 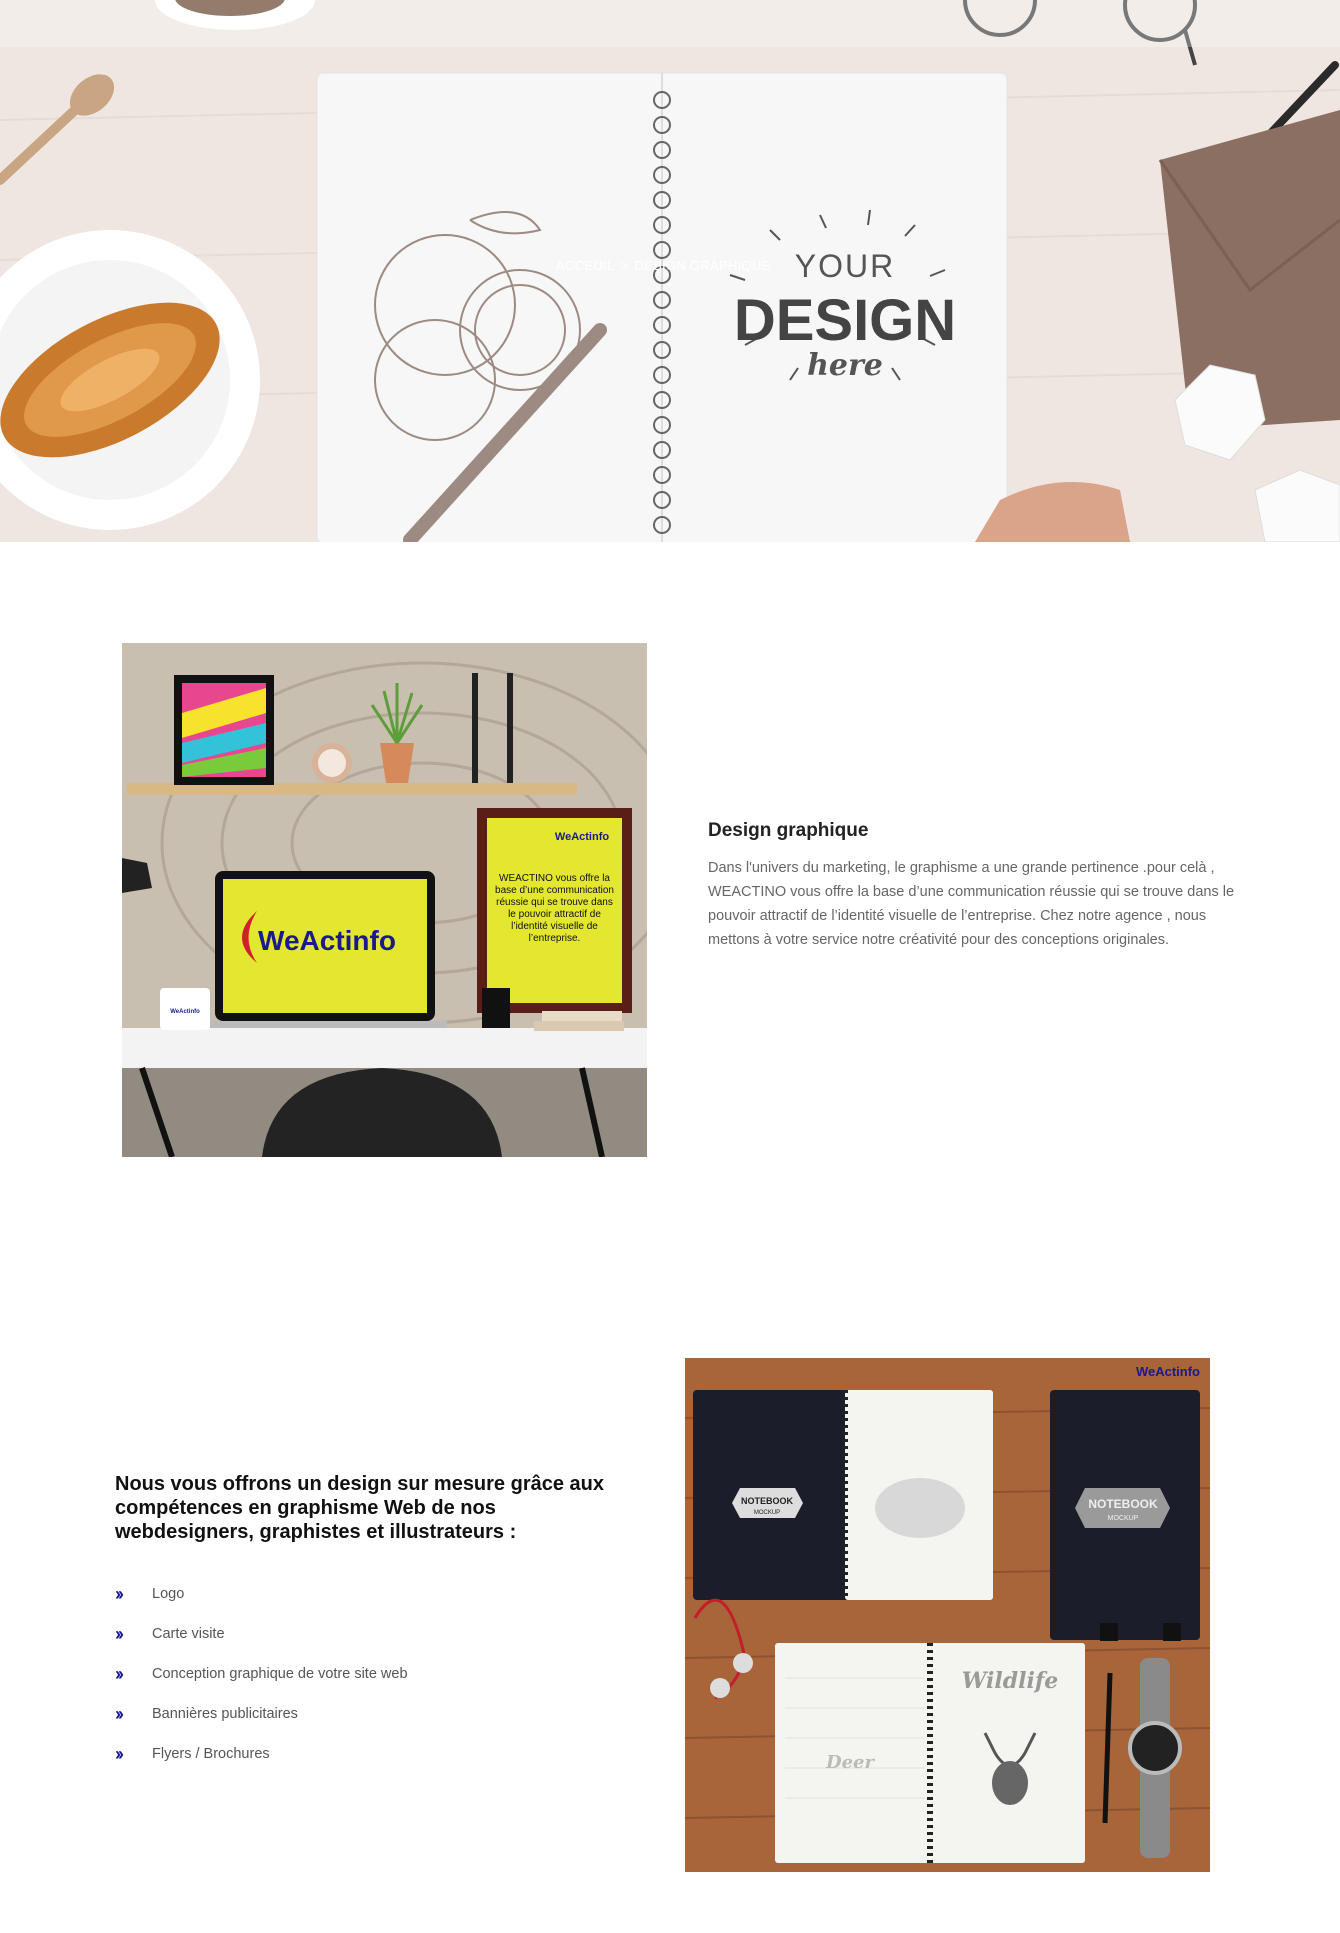 What do you see at coordinates (1010, 1681) in the screenshot?
I see `page-wildlife-text: Wildlife` at bounding box center [1010, 1681].